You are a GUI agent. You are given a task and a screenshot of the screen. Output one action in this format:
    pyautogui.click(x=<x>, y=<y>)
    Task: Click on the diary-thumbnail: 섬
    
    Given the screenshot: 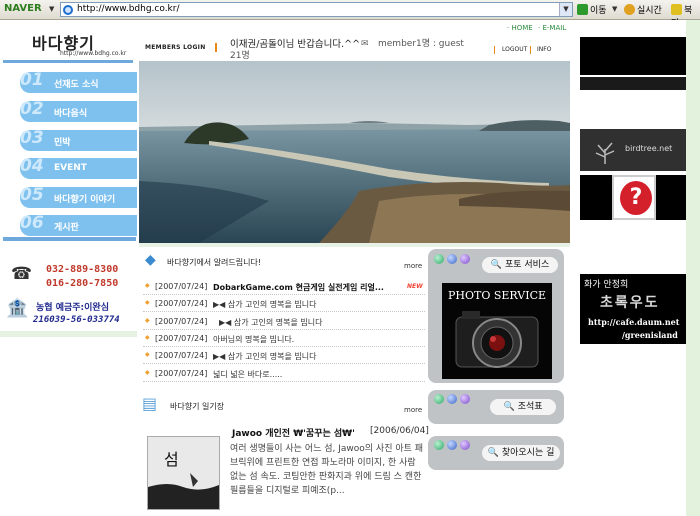 What is the action you would take?
    pyautogui.click(x=183, y=473)
    